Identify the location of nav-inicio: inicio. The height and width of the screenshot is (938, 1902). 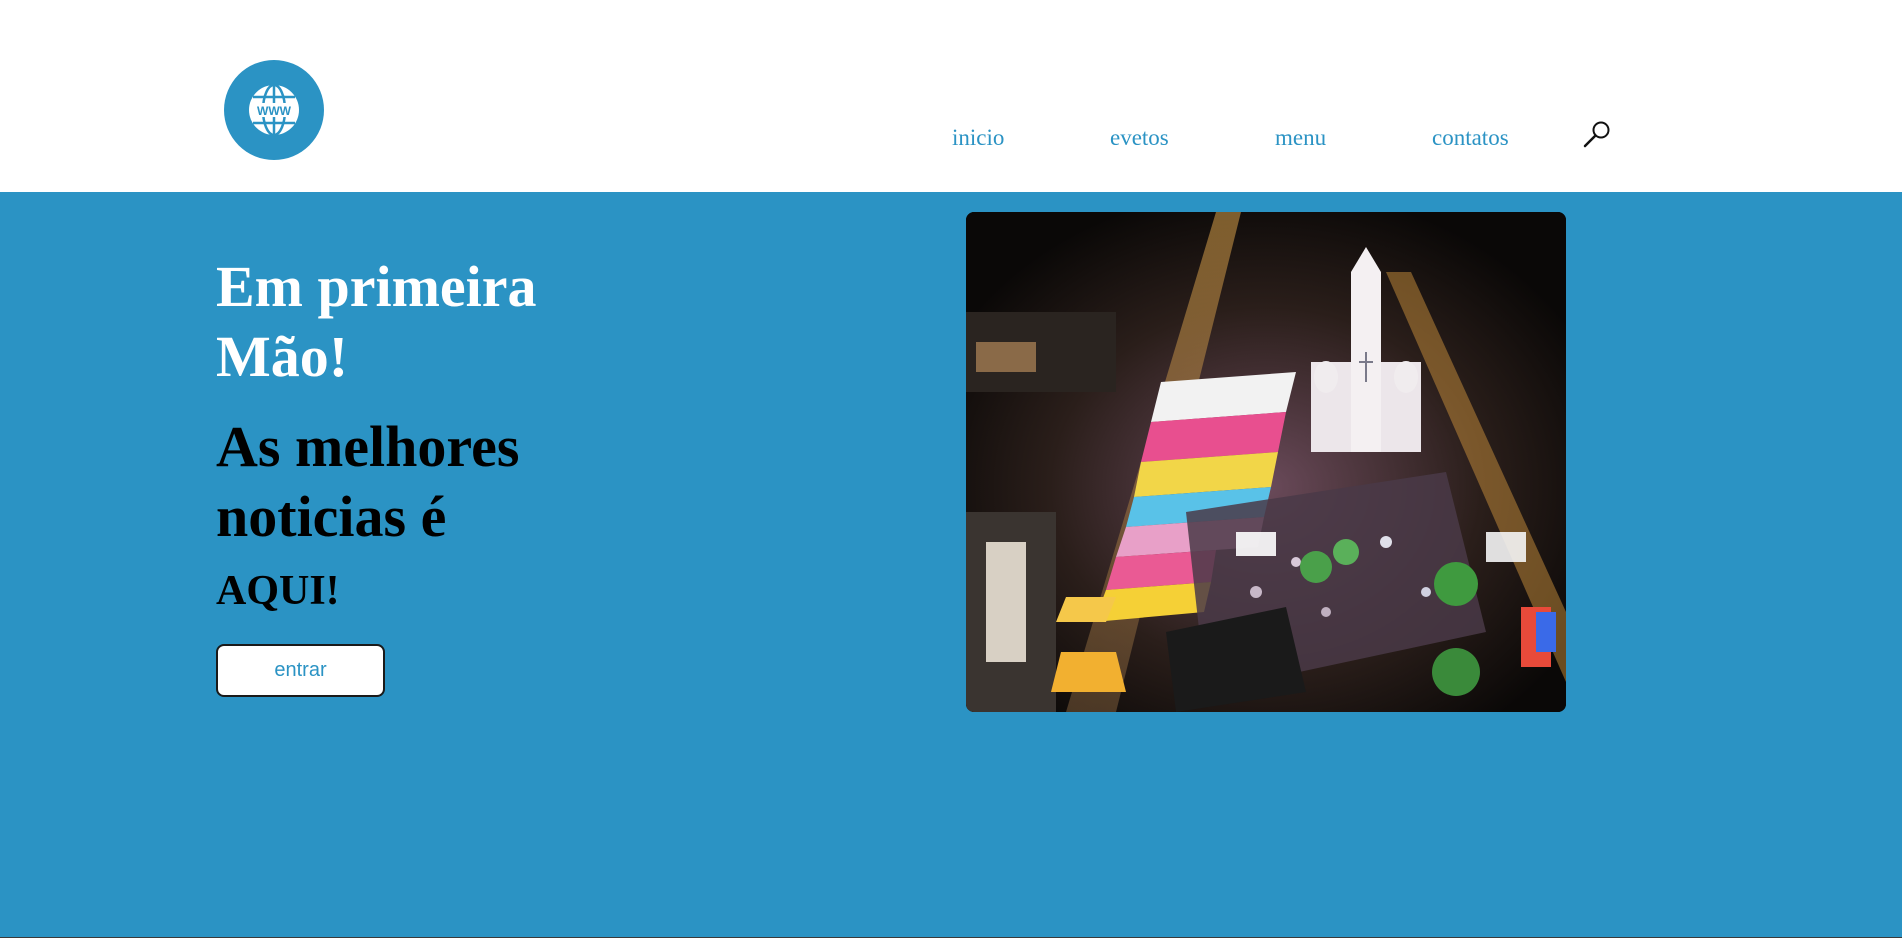
(978, 137).